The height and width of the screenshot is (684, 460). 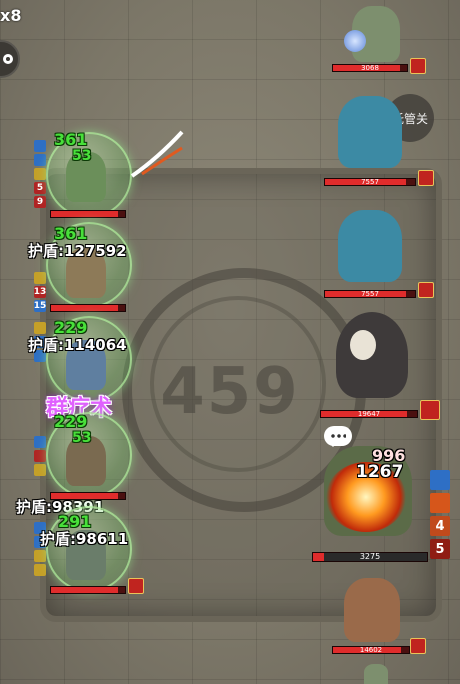 I want to click on enemy-partial-bottom, so click(x=376, y=674).